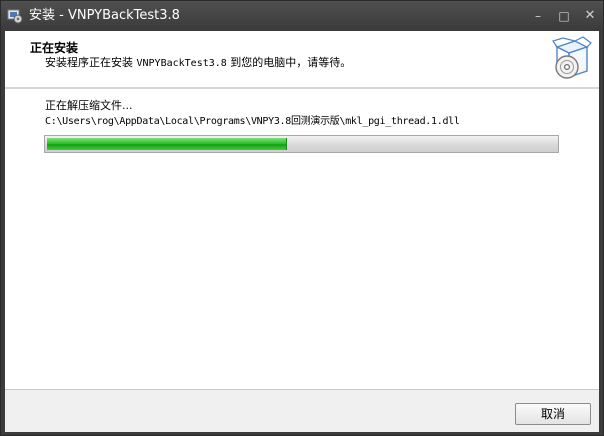  What do you see at coordinates (301, 144) in the screenshot?
I see `install-progress-bar` at bounding box center [301, 144].